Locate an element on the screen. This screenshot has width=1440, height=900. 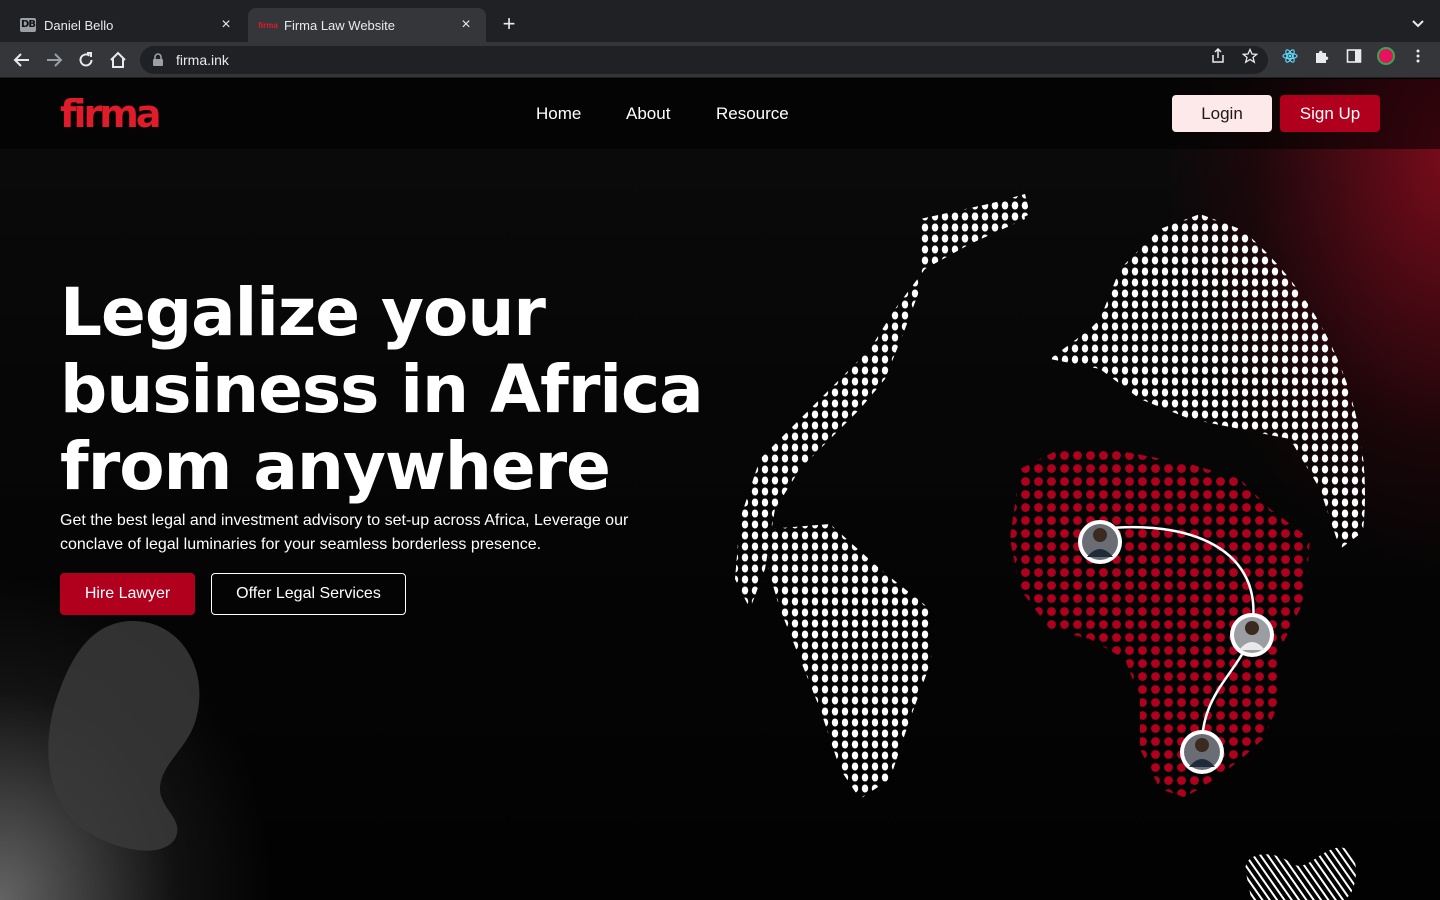
madagascar-dots is located at coordinates (1286, 741).